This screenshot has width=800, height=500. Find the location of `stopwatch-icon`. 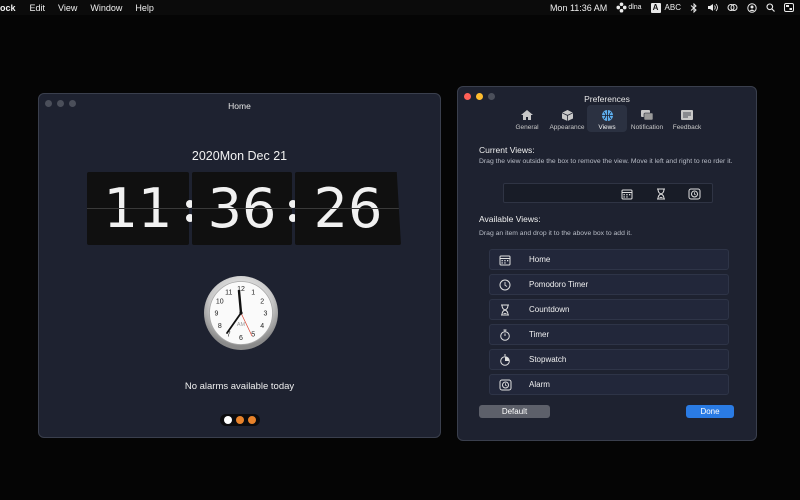

stopwatch-icon is located at coordinates (505, 360).